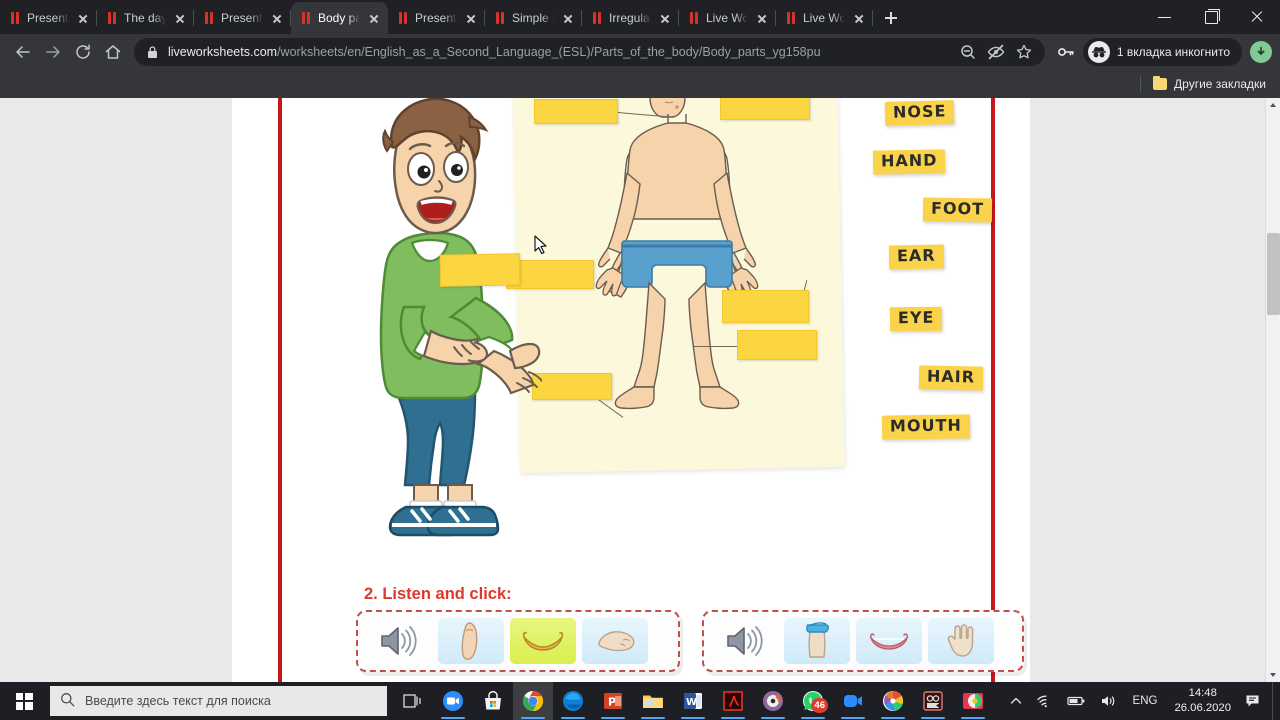 Image resolution: width=1280 pixels, height=720 pixels. Describe the element at coordinates (1273, 105) in the screenshot. I see `scroll-up-arrow-icon` at that location.